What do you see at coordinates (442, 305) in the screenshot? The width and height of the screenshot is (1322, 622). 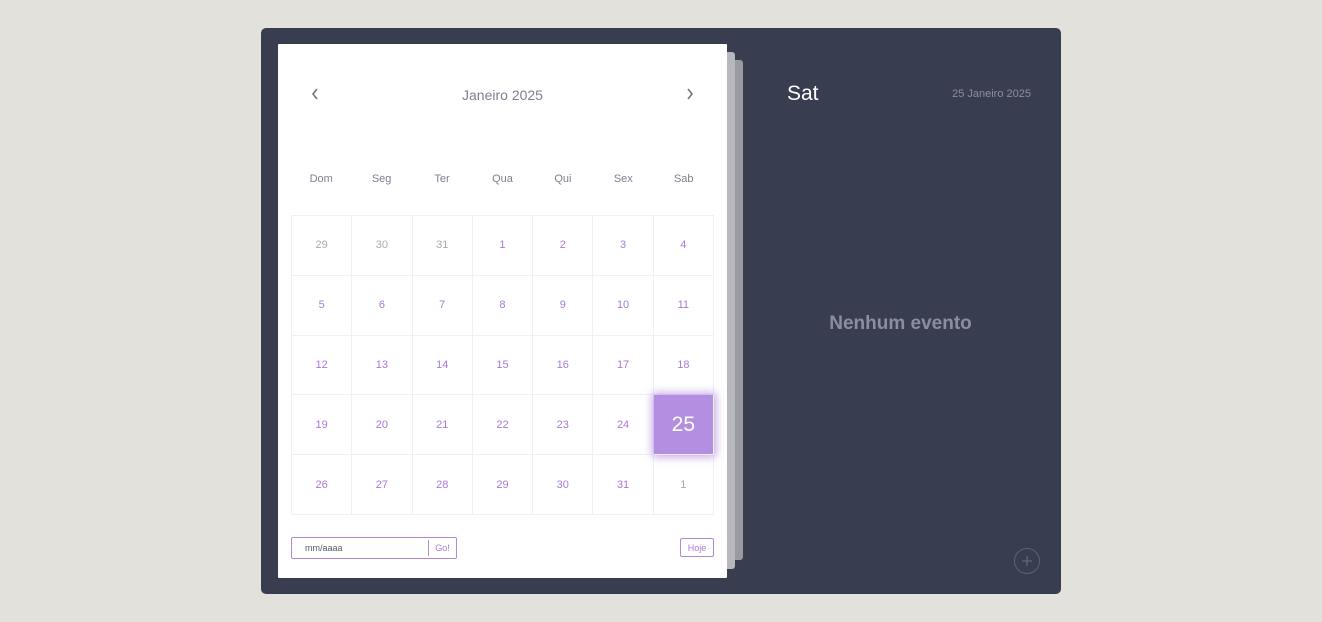 I see `day-cell: 7` at bounding box center [442, 305].